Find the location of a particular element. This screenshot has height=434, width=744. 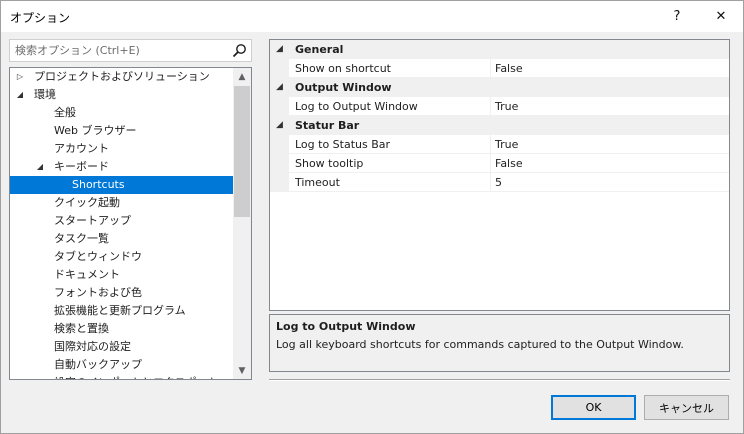

close-button: ✕ is located at coordinates (721, 16).